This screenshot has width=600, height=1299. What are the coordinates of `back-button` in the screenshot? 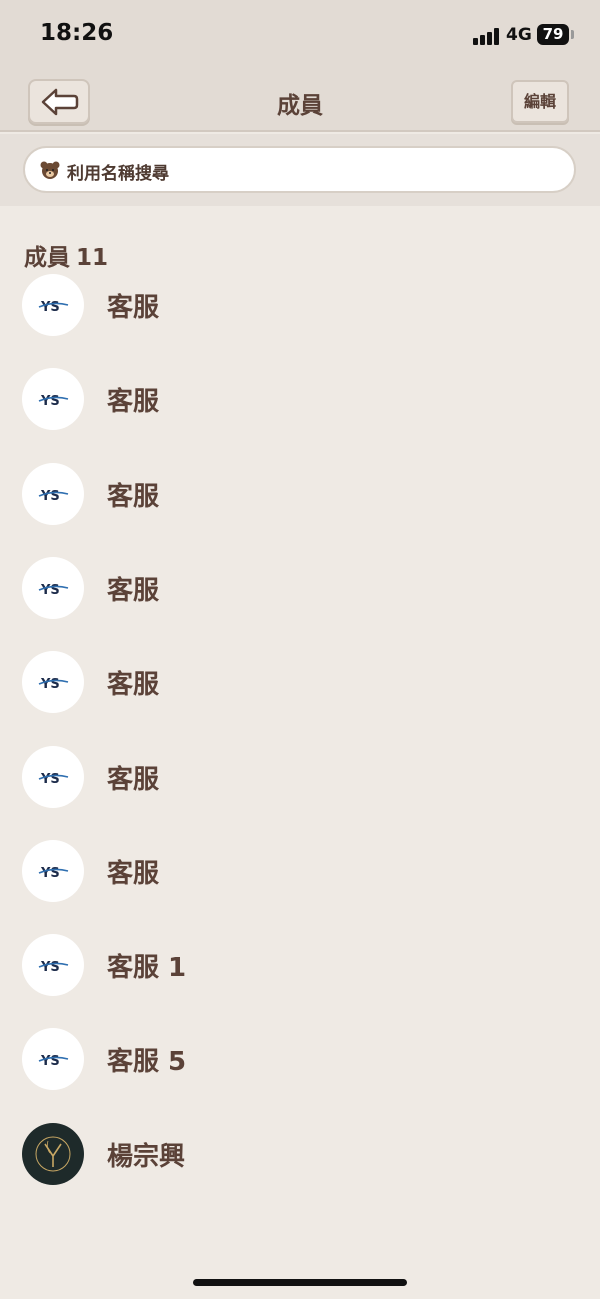 It's located at (59, 101).